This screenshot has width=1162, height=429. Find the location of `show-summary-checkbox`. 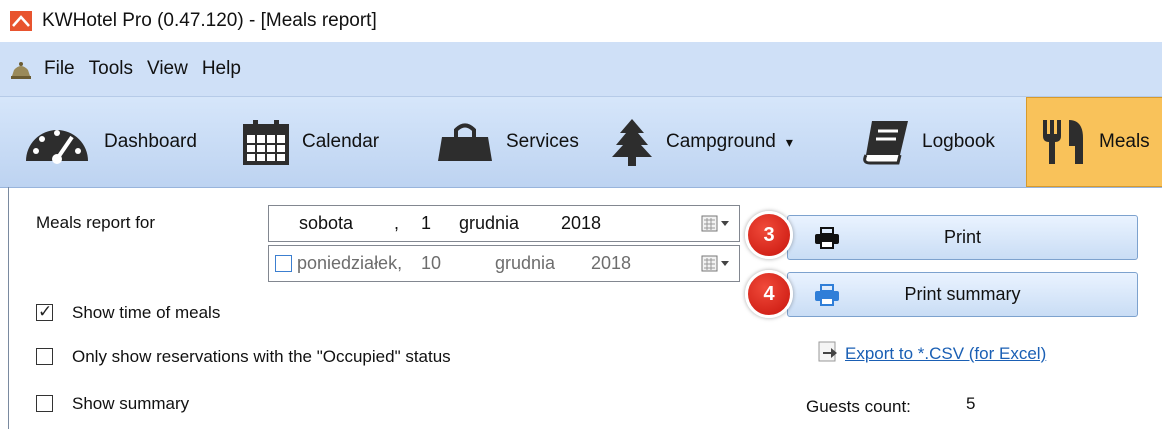

show-summary-checkbox is located at coordinates (44, 403).